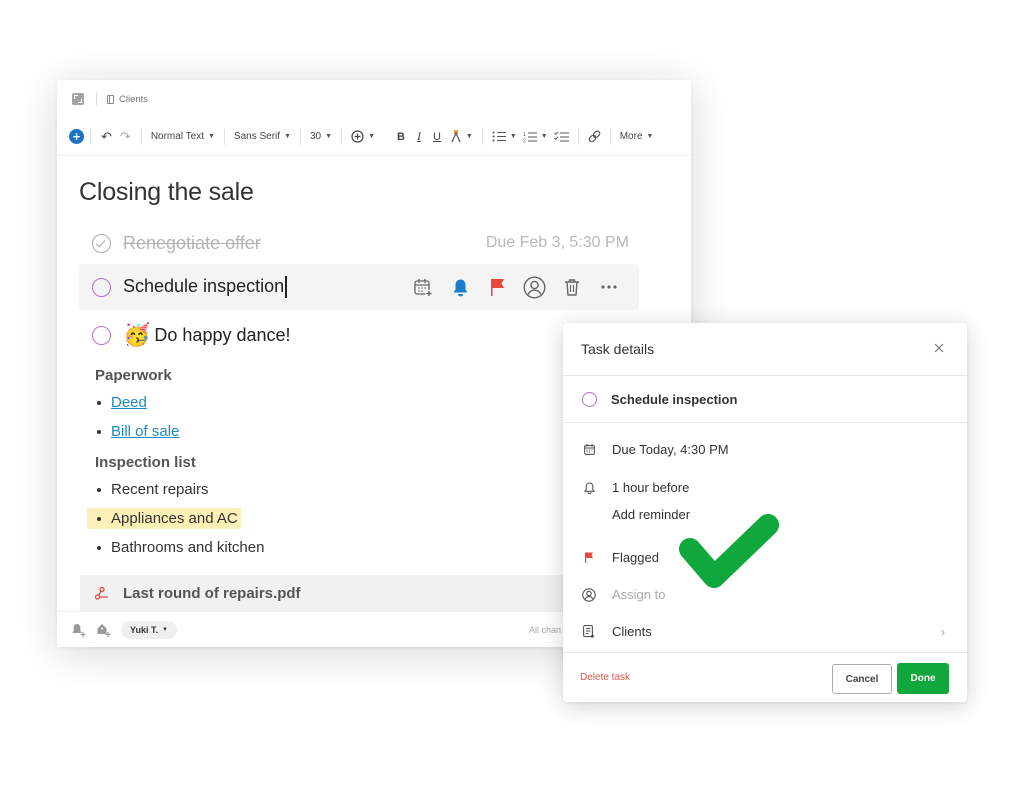 This screenshot has width=1024, height=811. I want to click on link-icon, so click(594, 136).